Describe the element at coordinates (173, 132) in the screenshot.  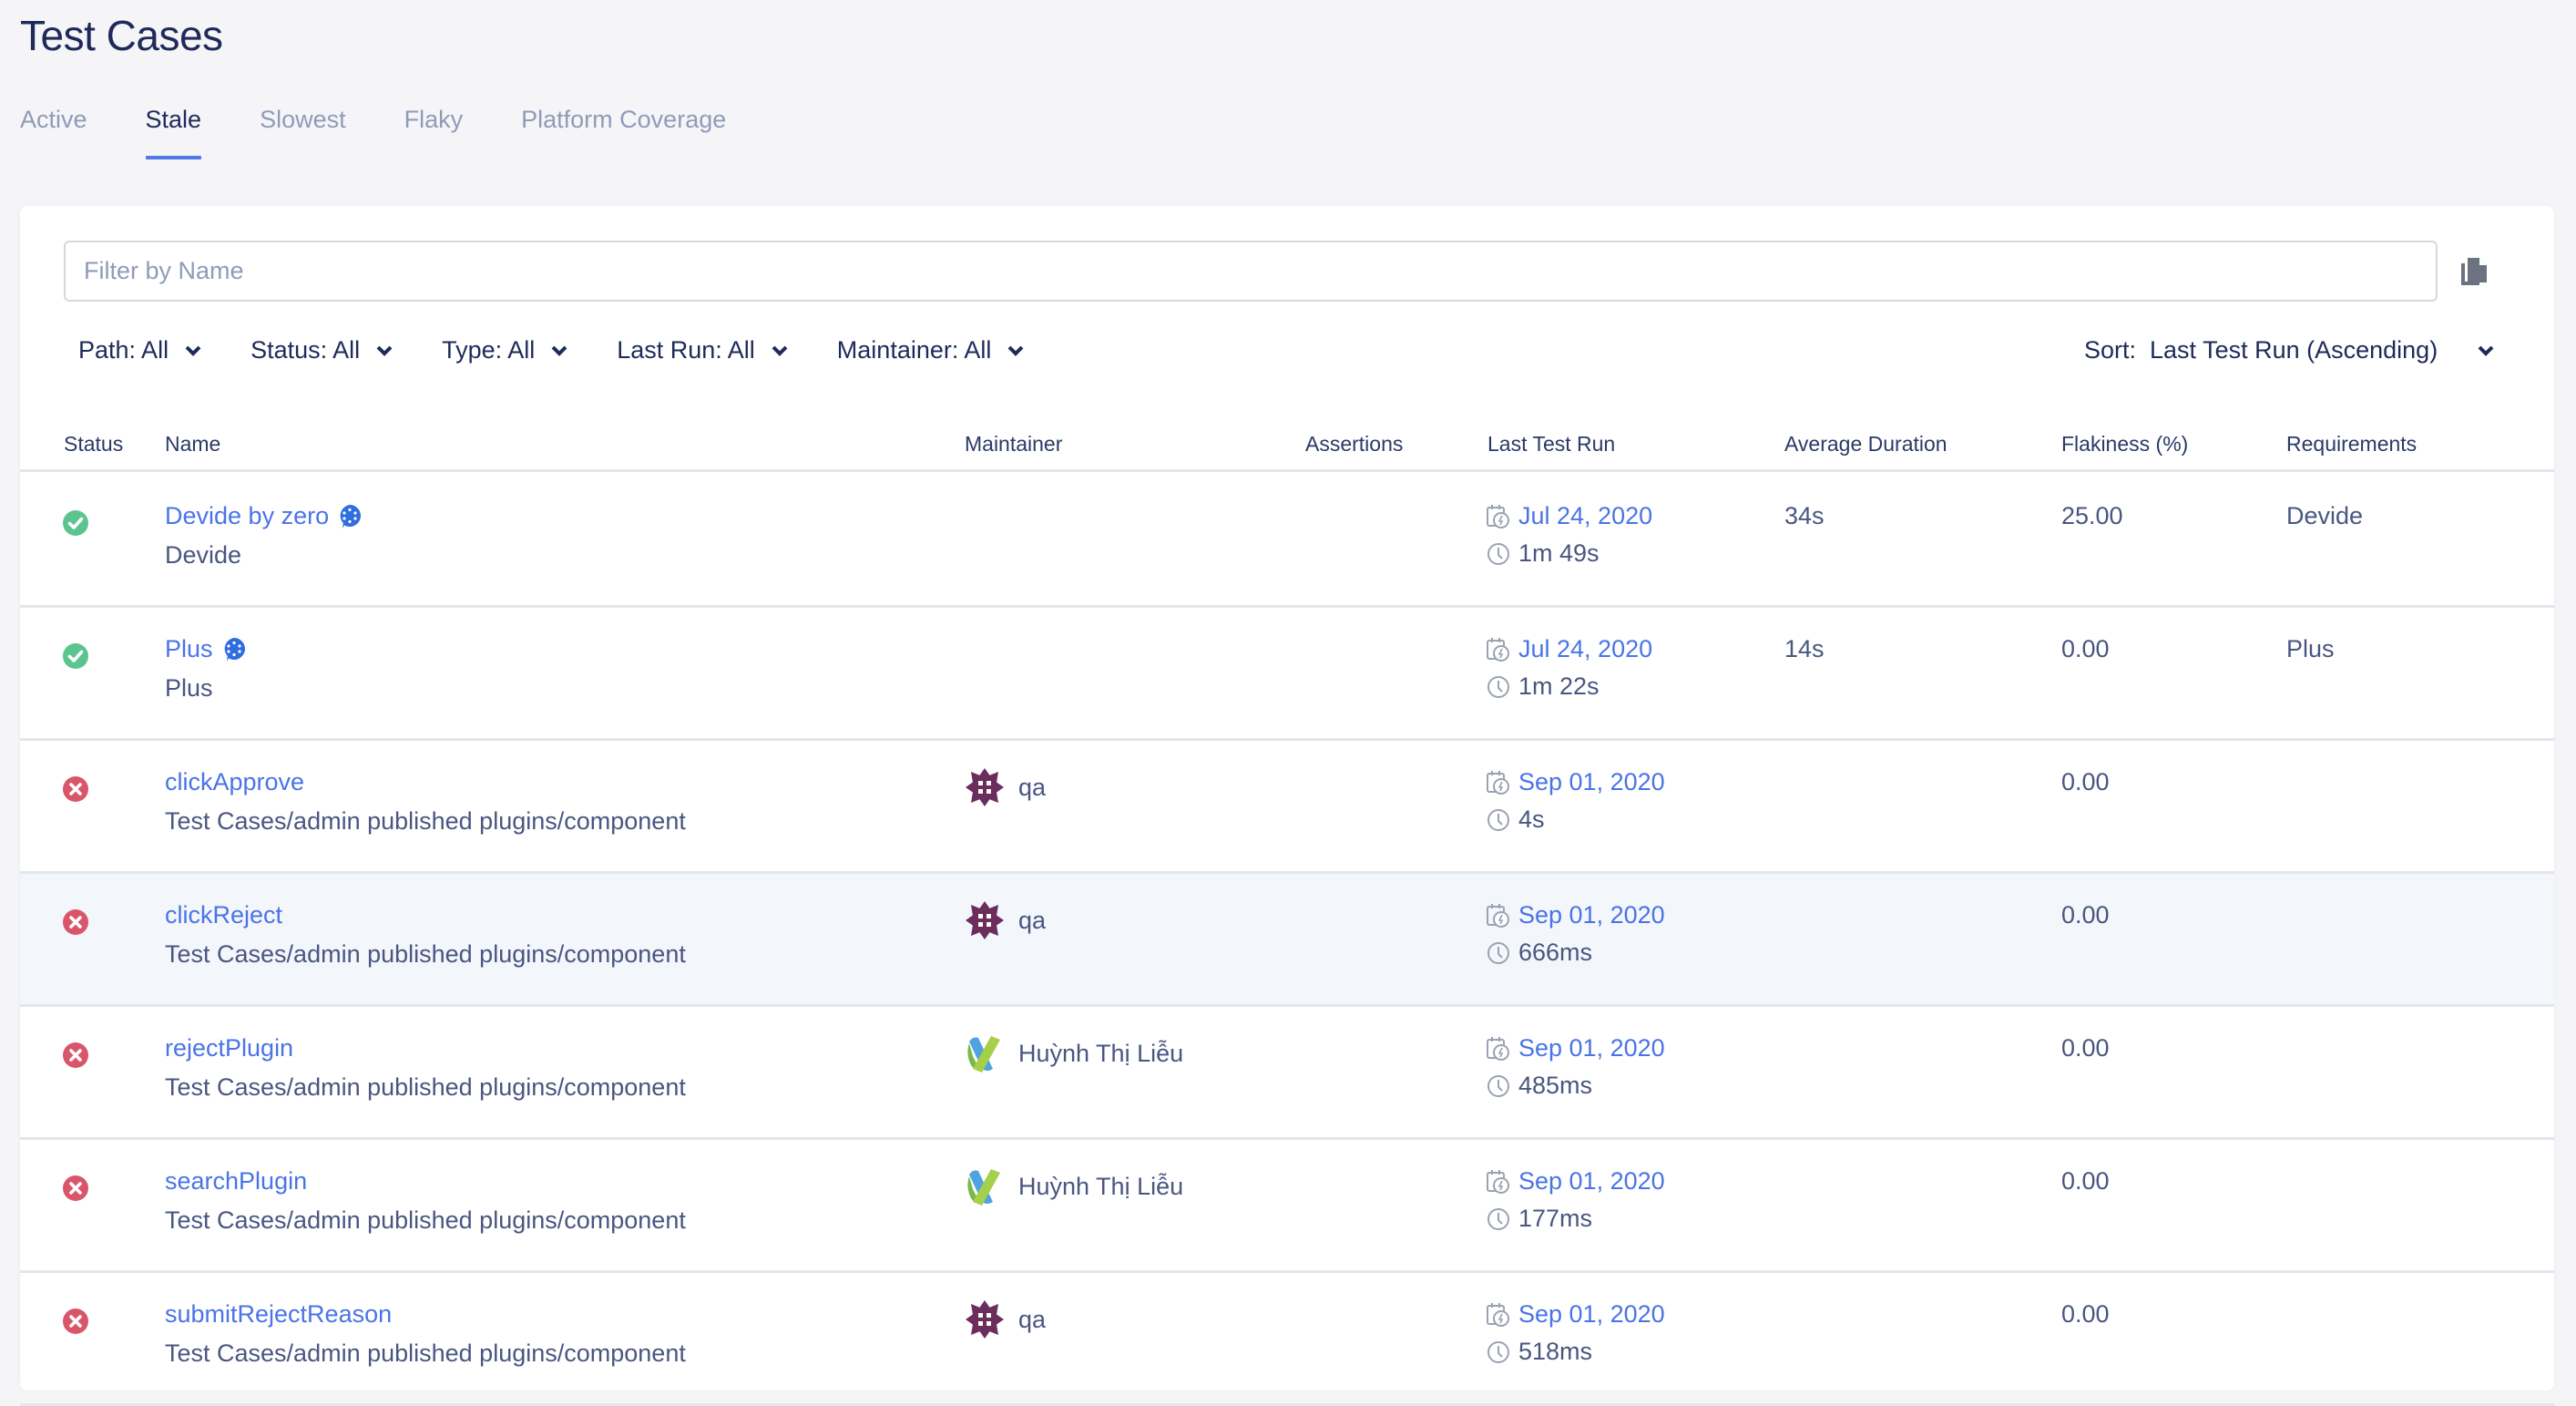
I see `tab-stale: Stale` at that location.